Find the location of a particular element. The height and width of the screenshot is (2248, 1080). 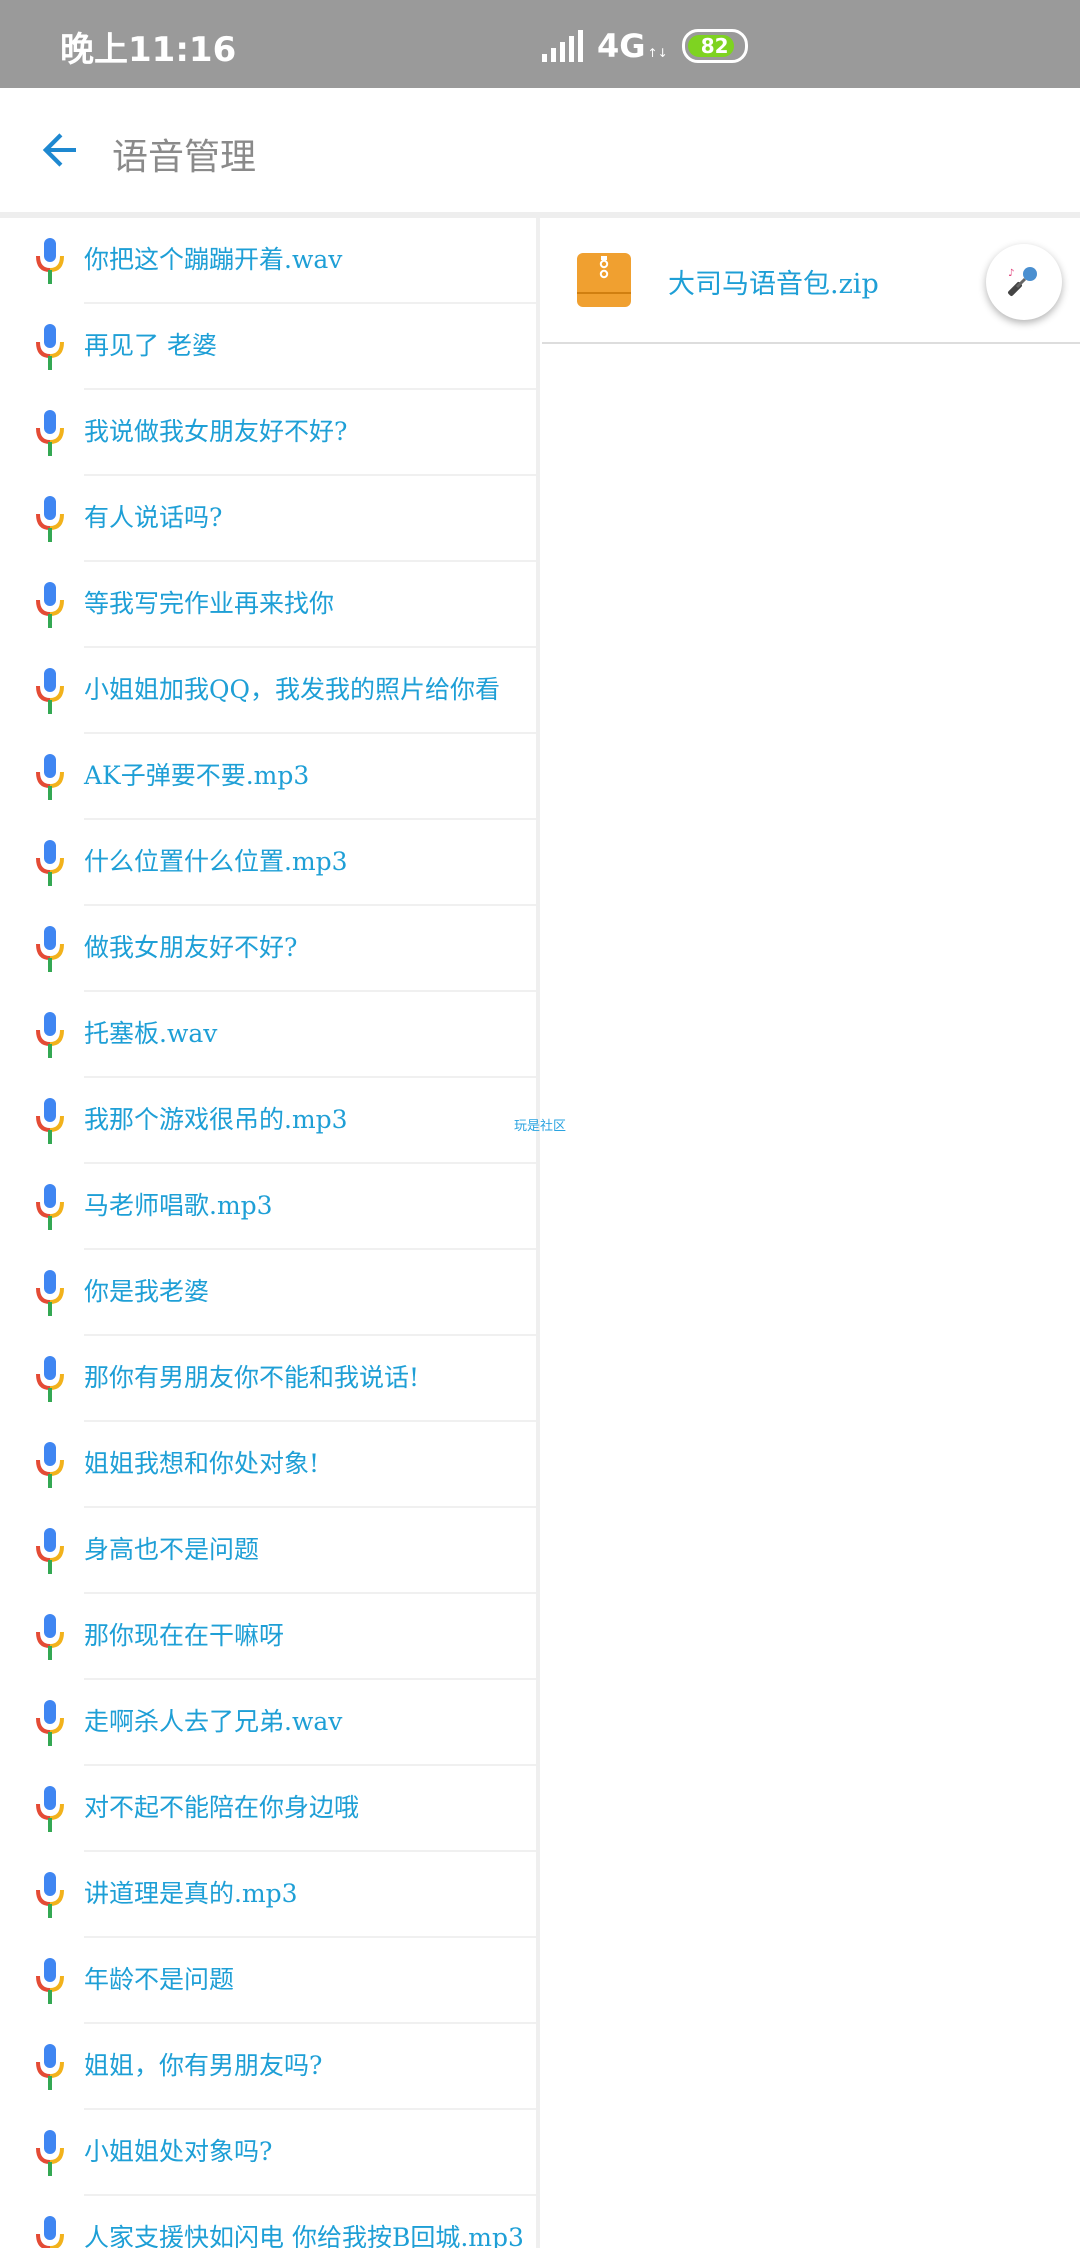

voice-item-label: 你把这个蹦蹦开着.wav is located at coordinates (213, 259).